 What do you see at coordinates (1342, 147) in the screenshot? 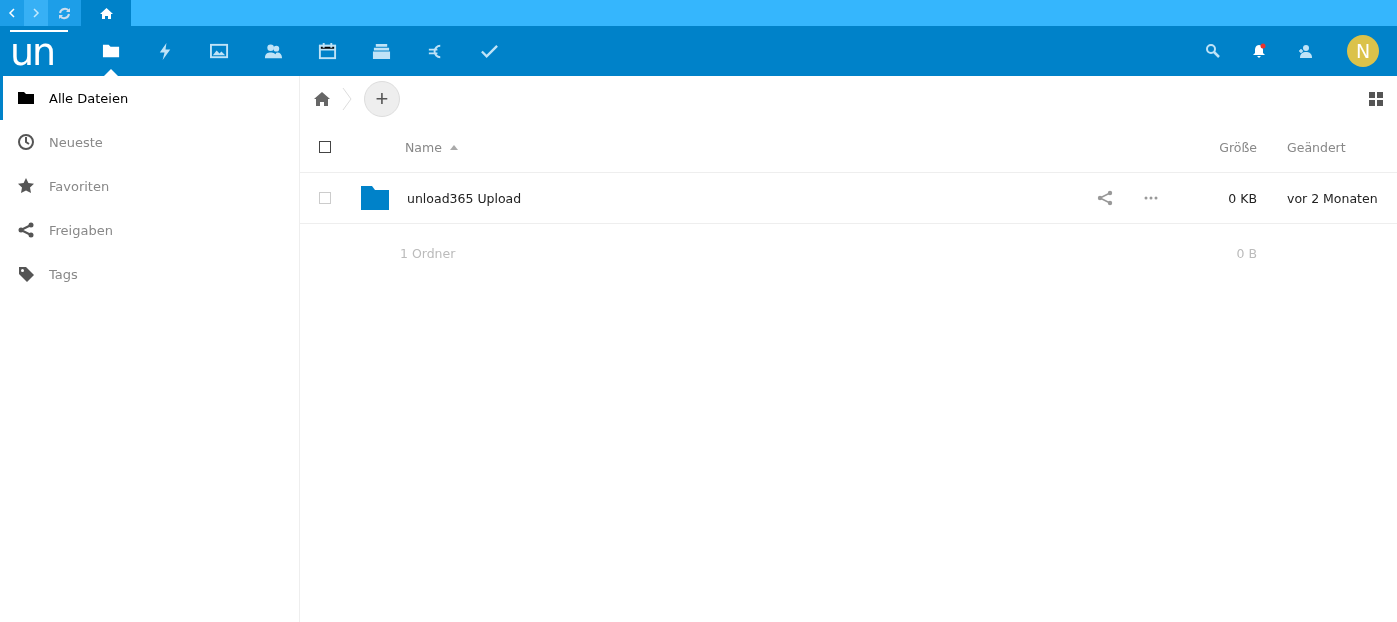
I see `modified-column-header: Geändert` at bounding box center [1342, 147].